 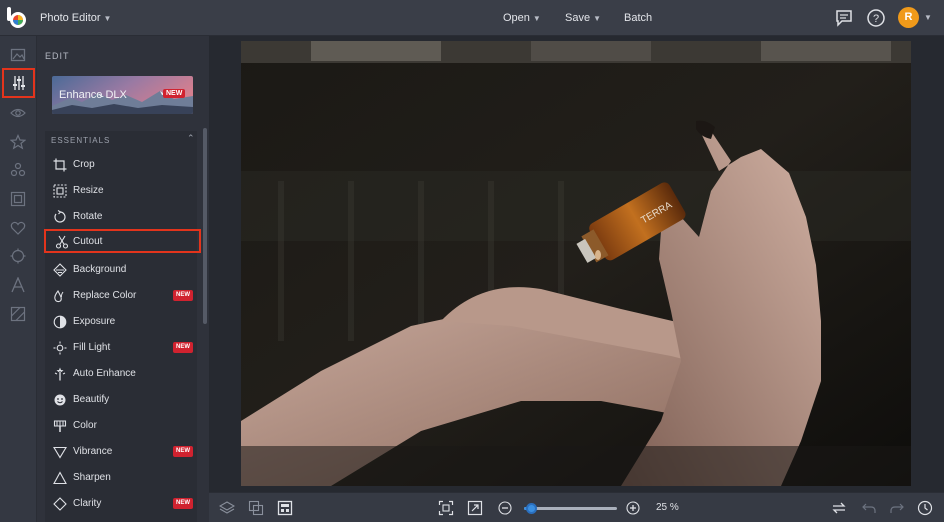 What do you see at coordinates (121, 400) in the screenshot?
I see `tool-beautify: Beautify` at bounding box center [121, 400].